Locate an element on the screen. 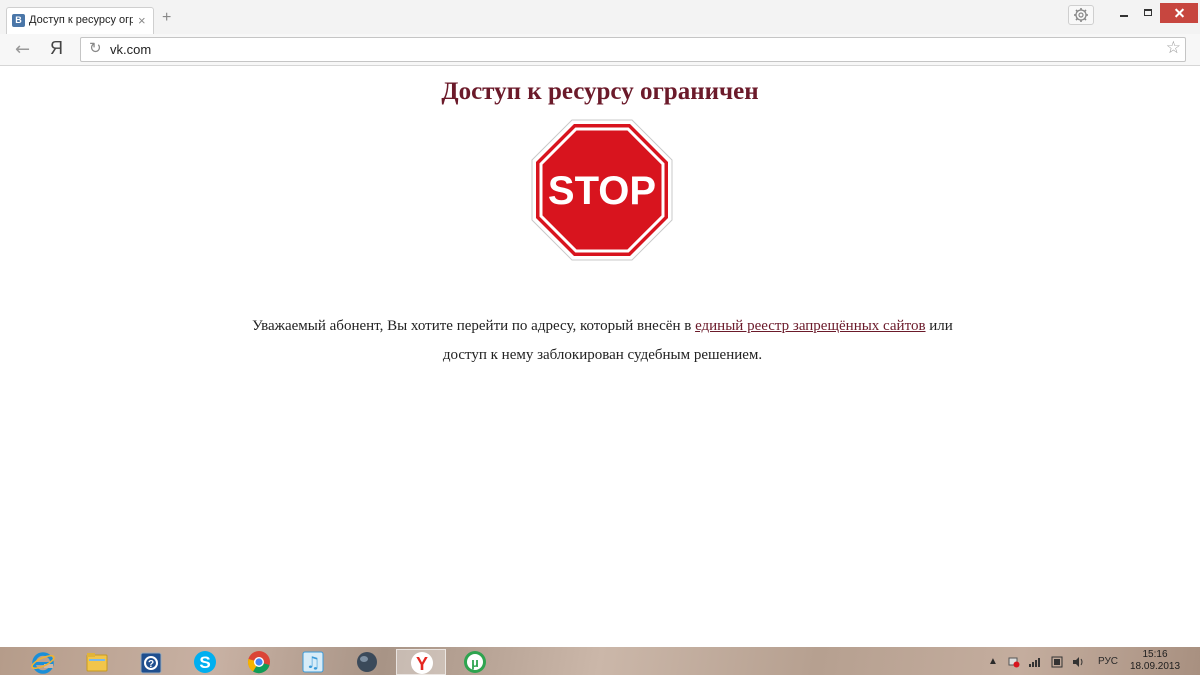  internet-explorer-icon is located at coordinates (43, 663).